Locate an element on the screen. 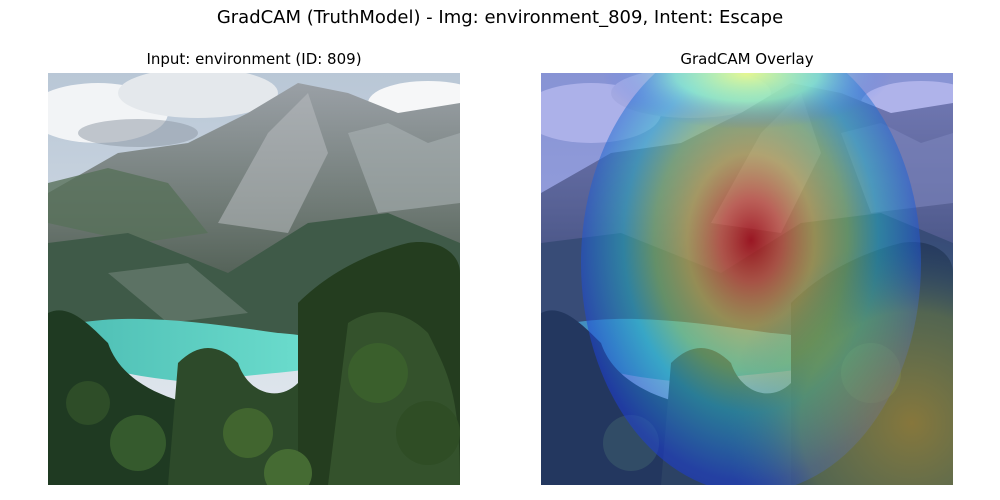  overlay-panel-title: GradCAM Overlay is located at coordinates (747, 59).